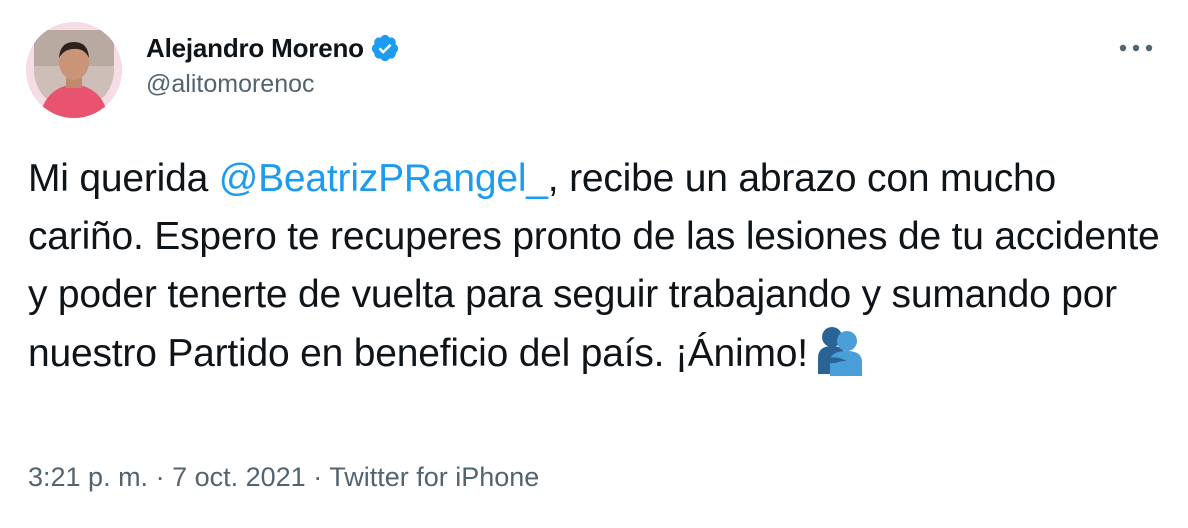 Image resolution: width=1188 pixels, height=528 pixels. Describe the element at coordinates (255, 48) in the screenshot. I see `display-name: Alejandro Moreno` at that location.